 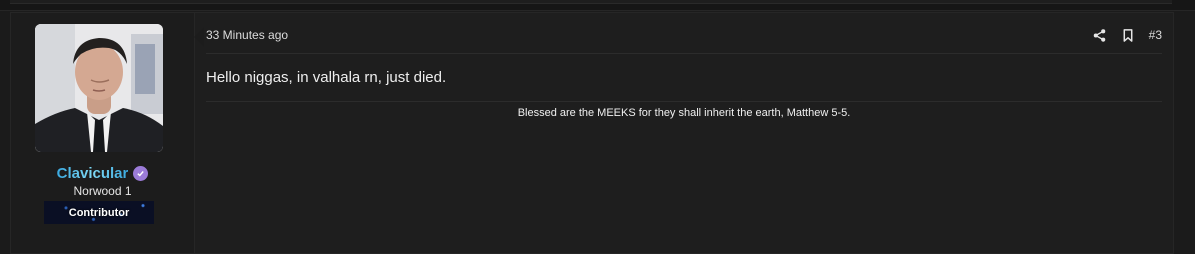 I want to click on user-info-column: Clavicular Norwood 1 Contributor, so click(x=103, y=133).